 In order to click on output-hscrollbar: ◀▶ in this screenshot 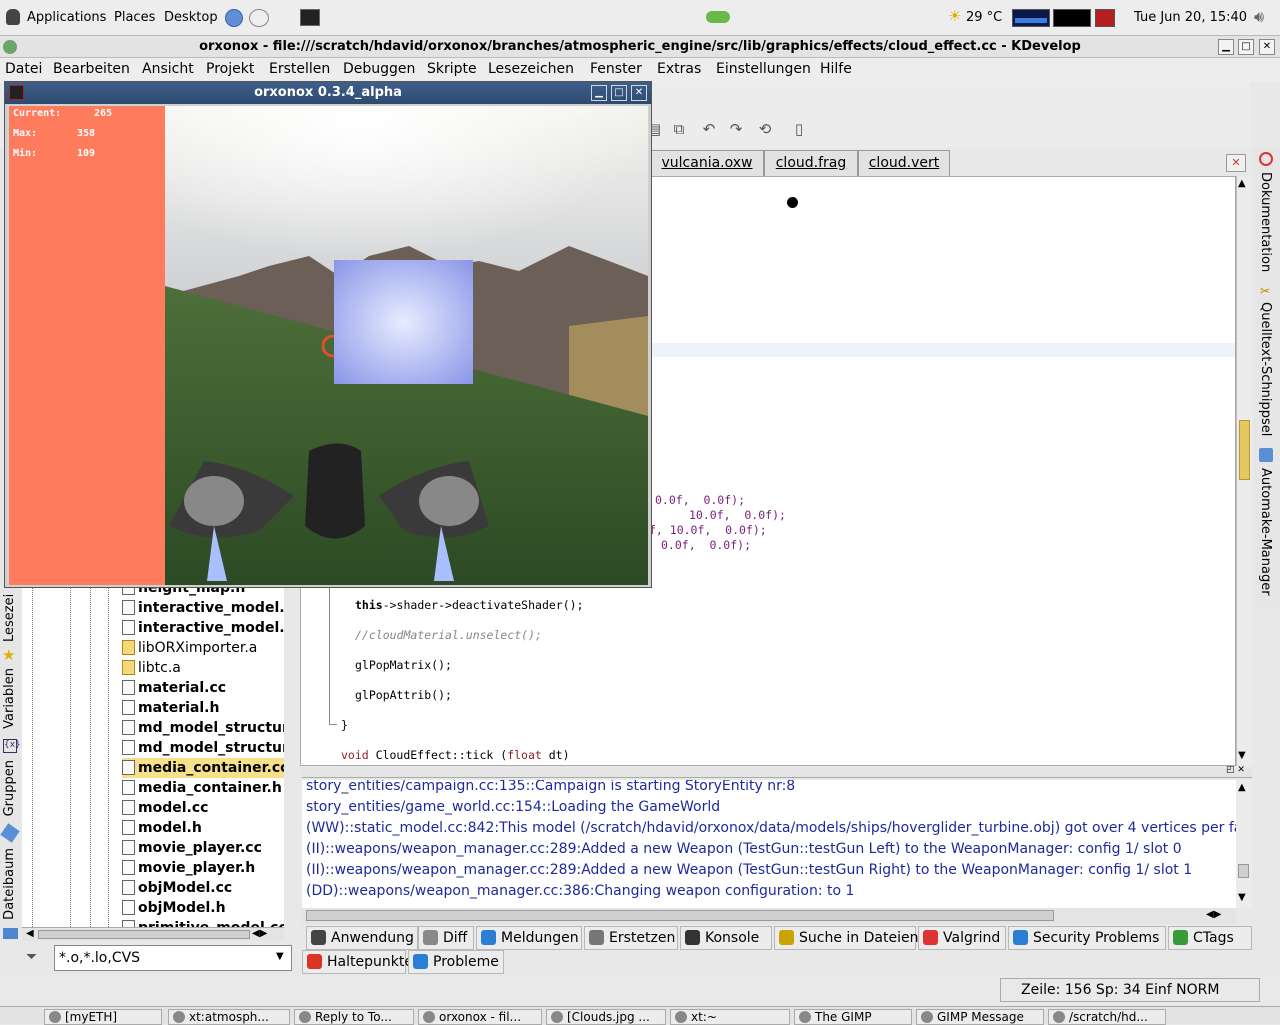, I will do `click(769, 916)`.